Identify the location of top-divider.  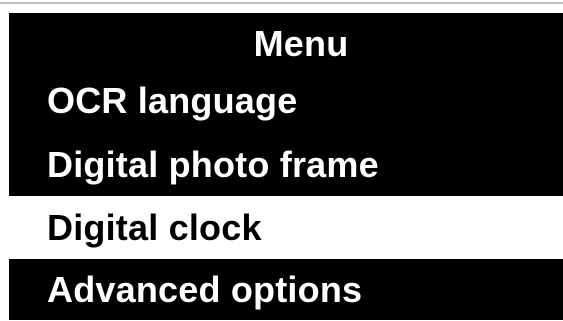
(281, 3).